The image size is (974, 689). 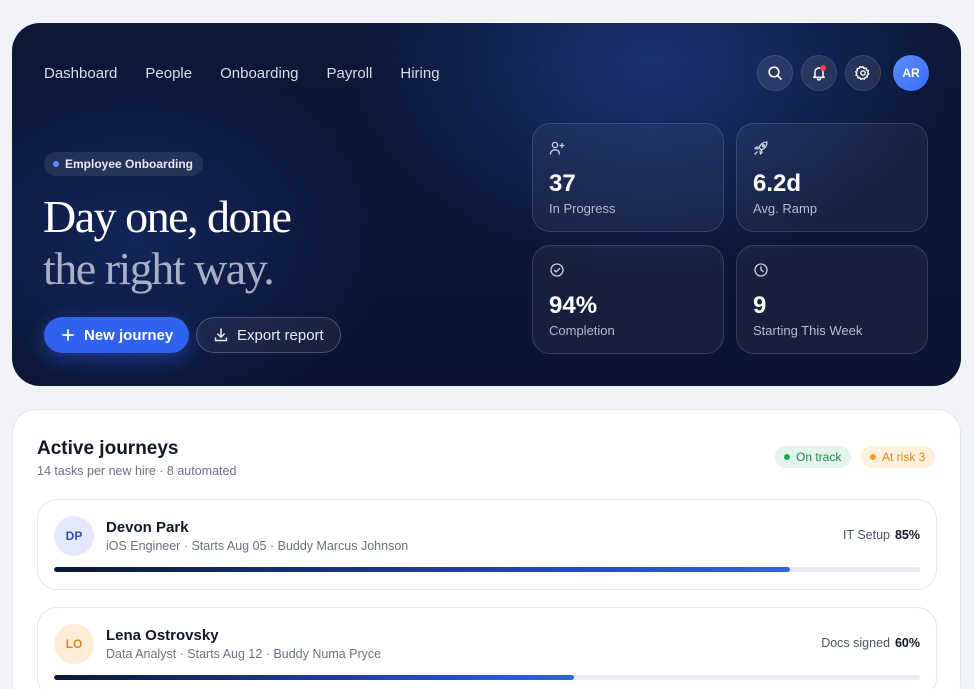 What do you see at coordinates (819, 457) in the screenshot?
I see `on-track-label: On track` at bounding box center [819, 457].